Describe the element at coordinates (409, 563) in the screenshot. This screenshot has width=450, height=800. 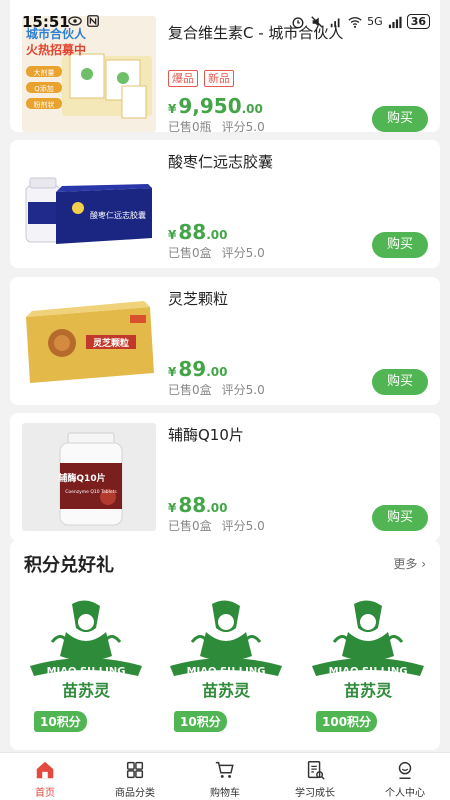
I see `more-link: 更多 ›` at that location.